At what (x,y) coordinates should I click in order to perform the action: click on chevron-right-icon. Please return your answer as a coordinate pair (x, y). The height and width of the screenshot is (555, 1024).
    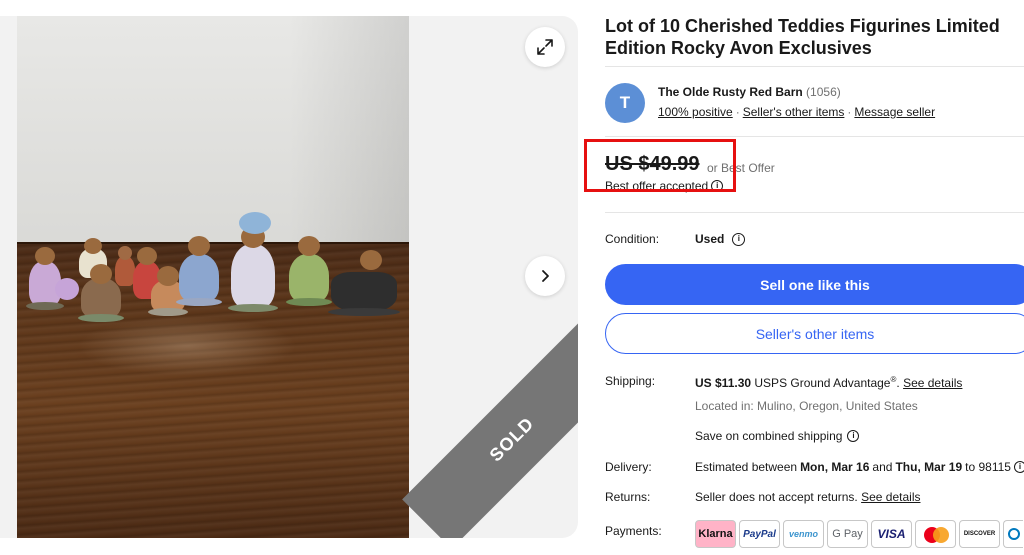
    Looking at the image, I should click on (545, 276).